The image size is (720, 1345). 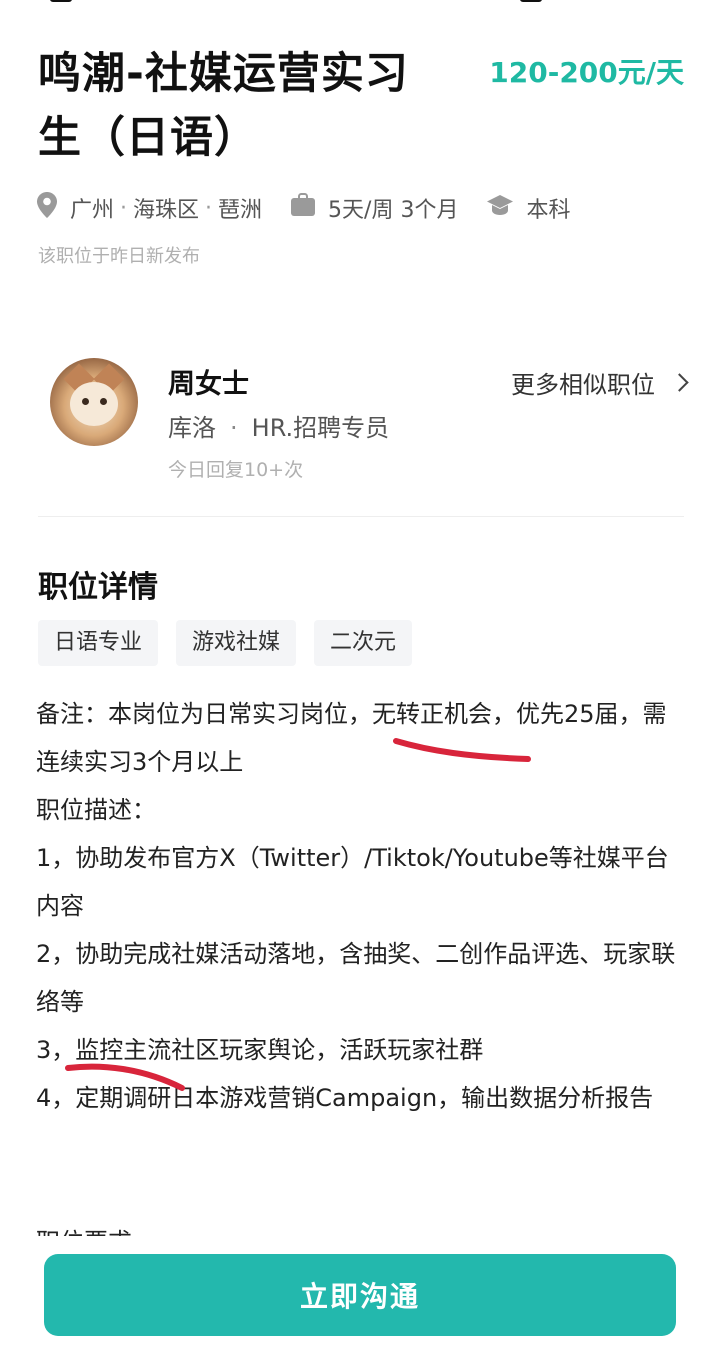 I want to click on salary-range: 120-200元/天, so click(x=586, y=72).